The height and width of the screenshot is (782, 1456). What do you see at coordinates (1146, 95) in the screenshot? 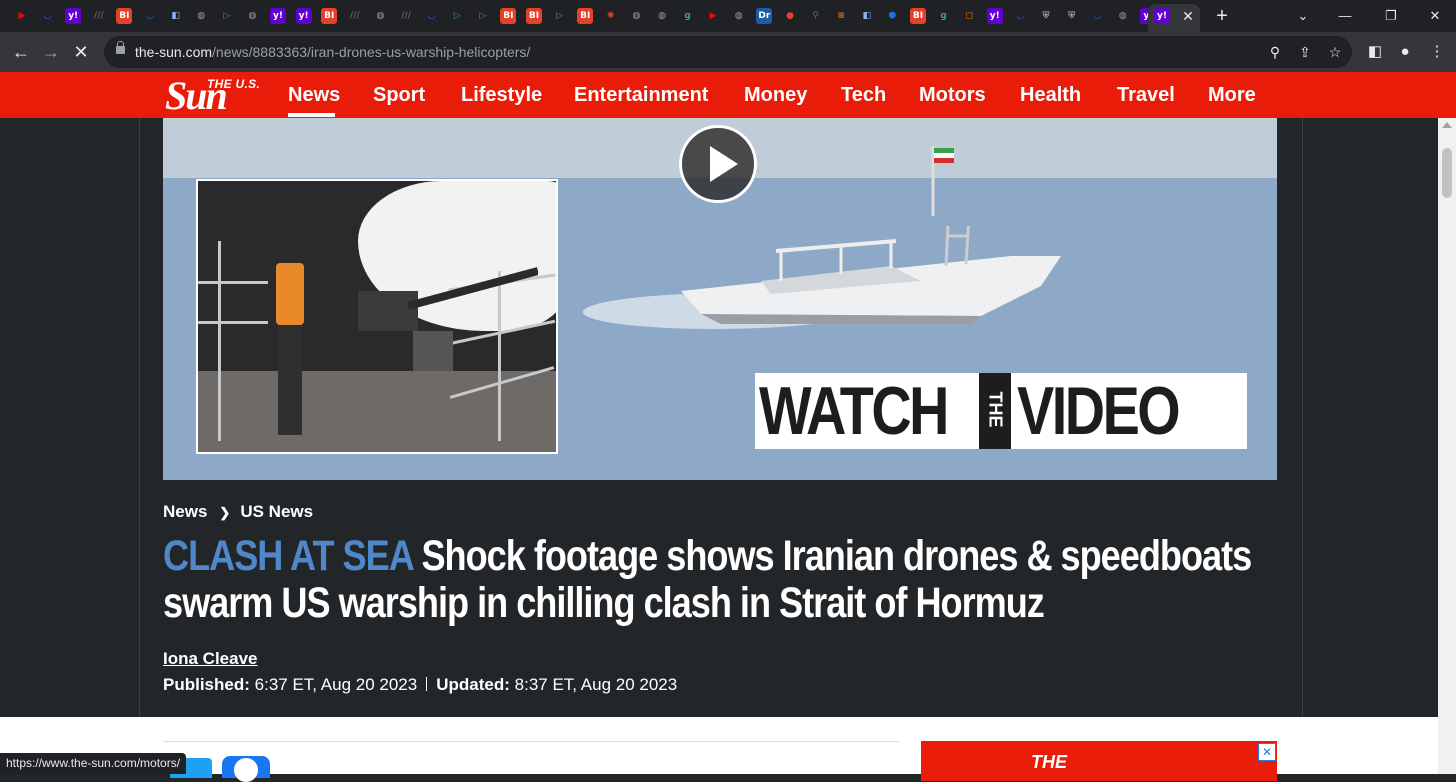
I see `nav-travel: Travel` at bounding box center [1146, 95].